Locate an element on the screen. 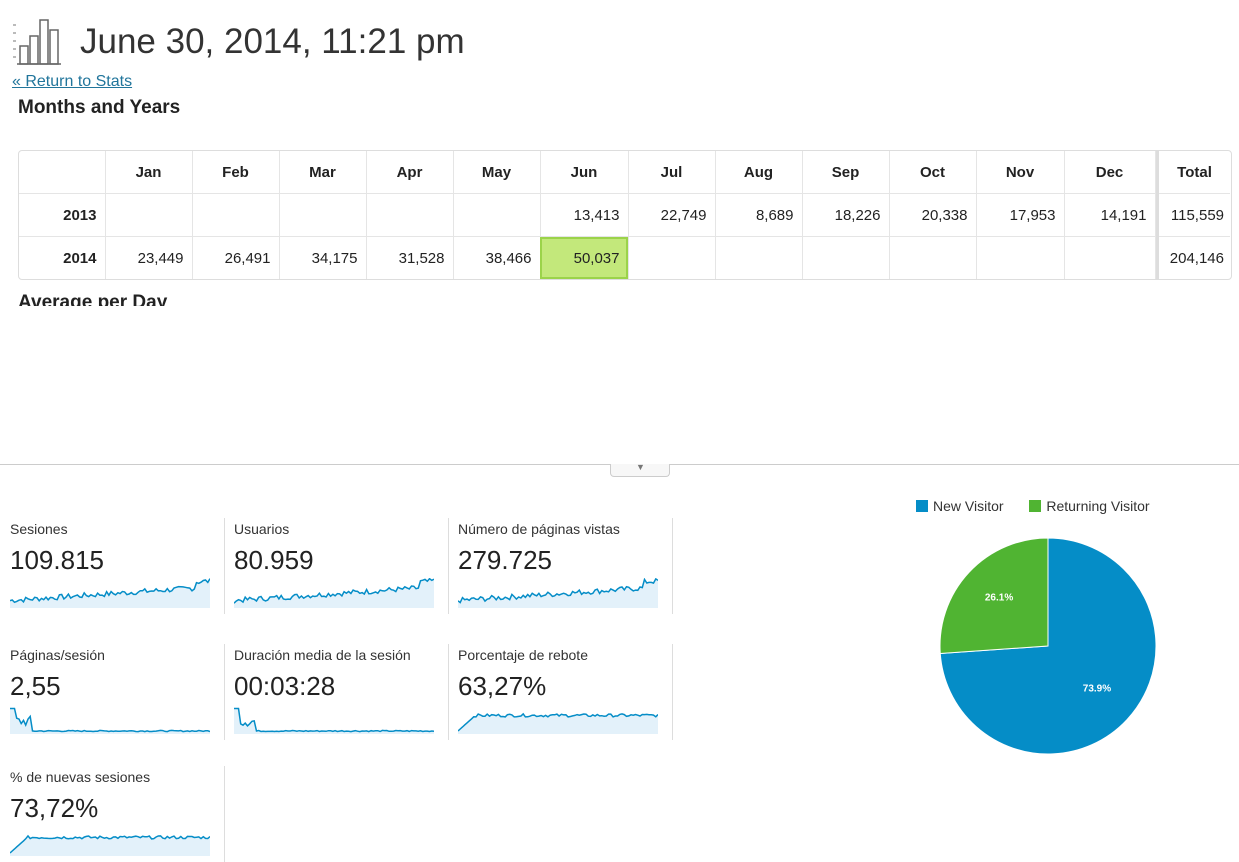 The width and height of the screenshot is (1239, 862). heading-text: Average per Day is located at coordinates (93, 299).